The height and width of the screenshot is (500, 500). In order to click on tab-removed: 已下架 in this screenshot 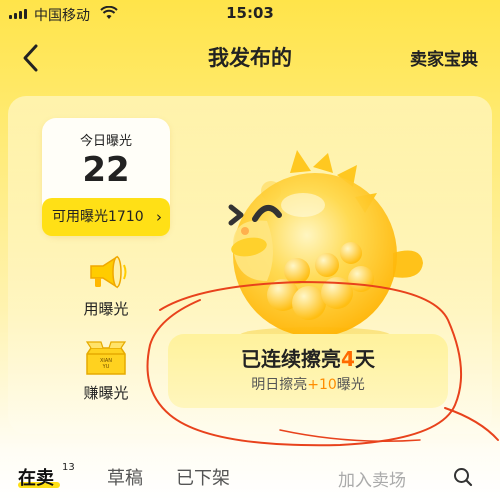, I will do `click(203, 477)`.